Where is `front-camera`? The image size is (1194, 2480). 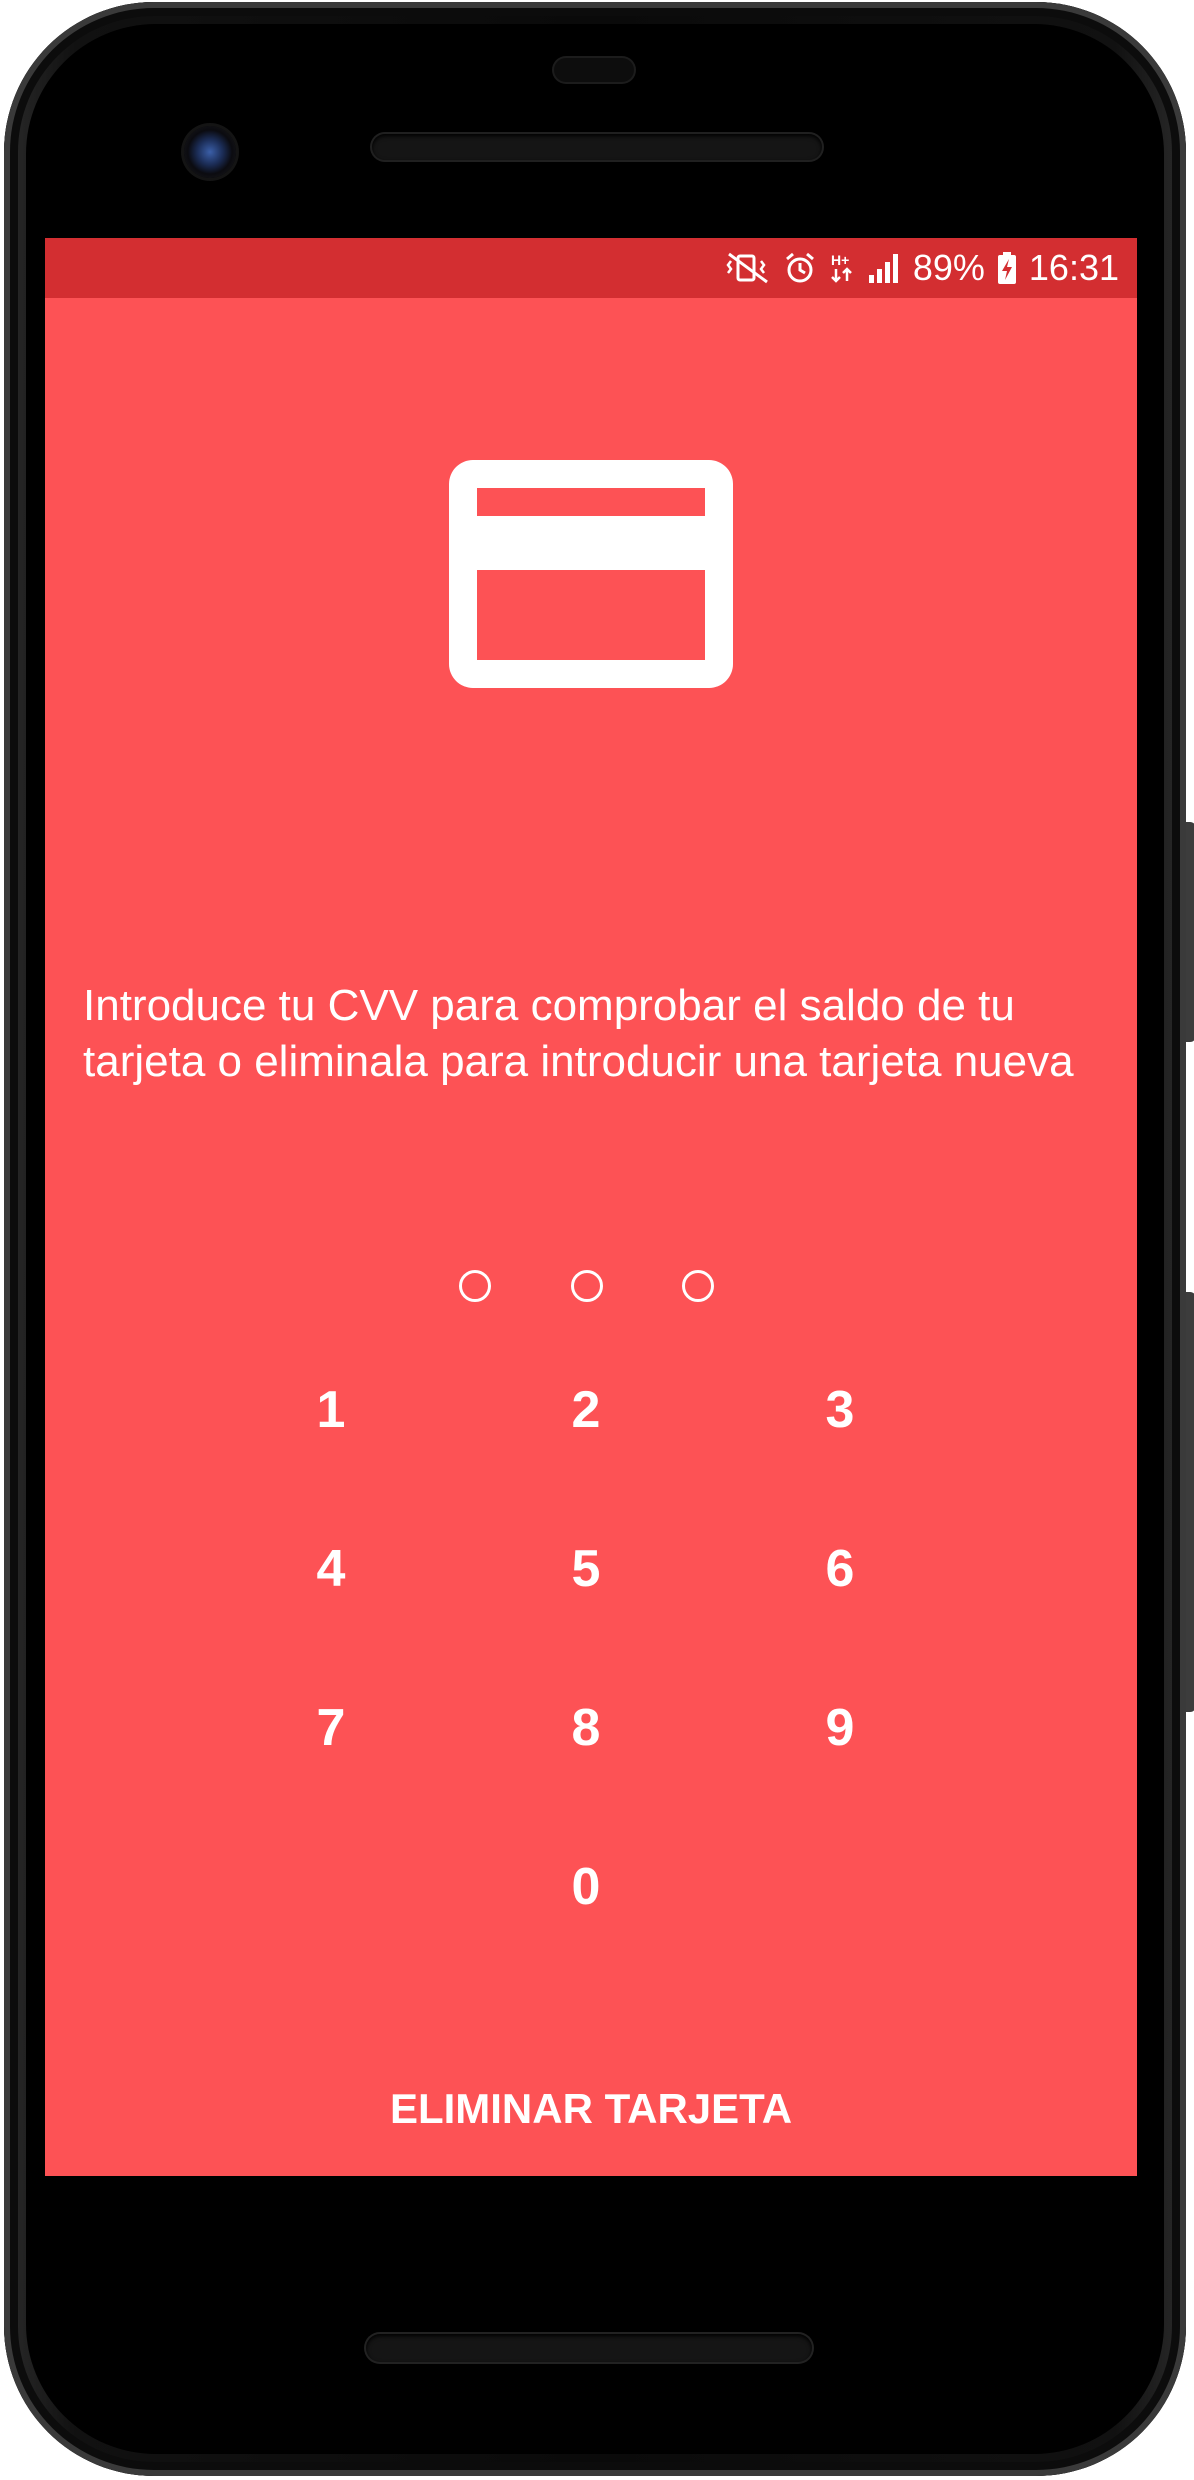 front-camera is located at coordinates (210, 152).